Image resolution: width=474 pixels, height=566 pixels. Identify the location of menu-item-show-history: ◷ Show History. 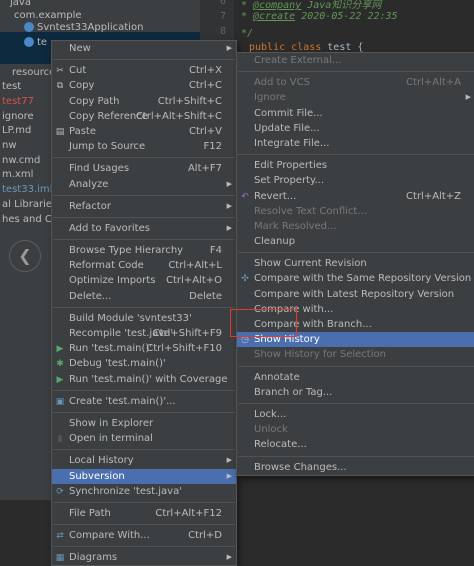
(355, 340).